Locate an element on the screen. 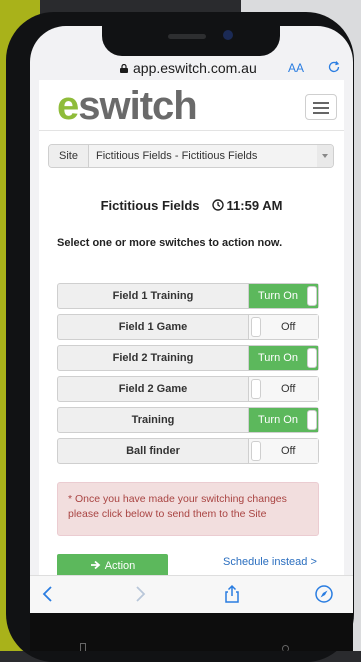 The width and height of the screenshot is (361, 662). switch-name: Field 2 Game is located at coordinates (153, 389).